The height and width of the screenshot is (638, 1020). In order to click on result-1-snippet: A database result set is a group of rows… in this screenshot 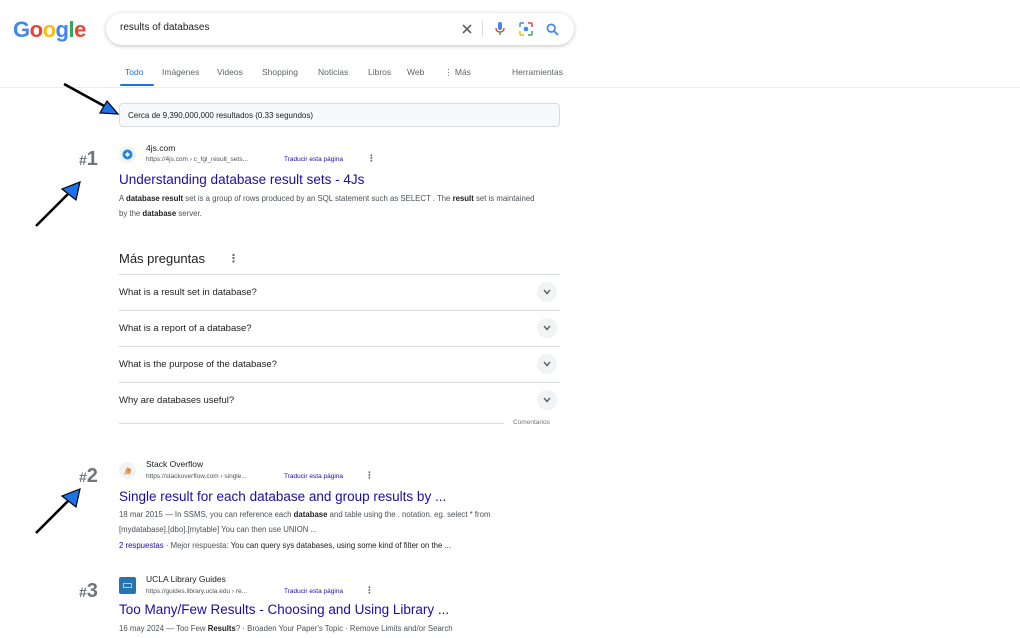, I will do `click(329, 206)`.